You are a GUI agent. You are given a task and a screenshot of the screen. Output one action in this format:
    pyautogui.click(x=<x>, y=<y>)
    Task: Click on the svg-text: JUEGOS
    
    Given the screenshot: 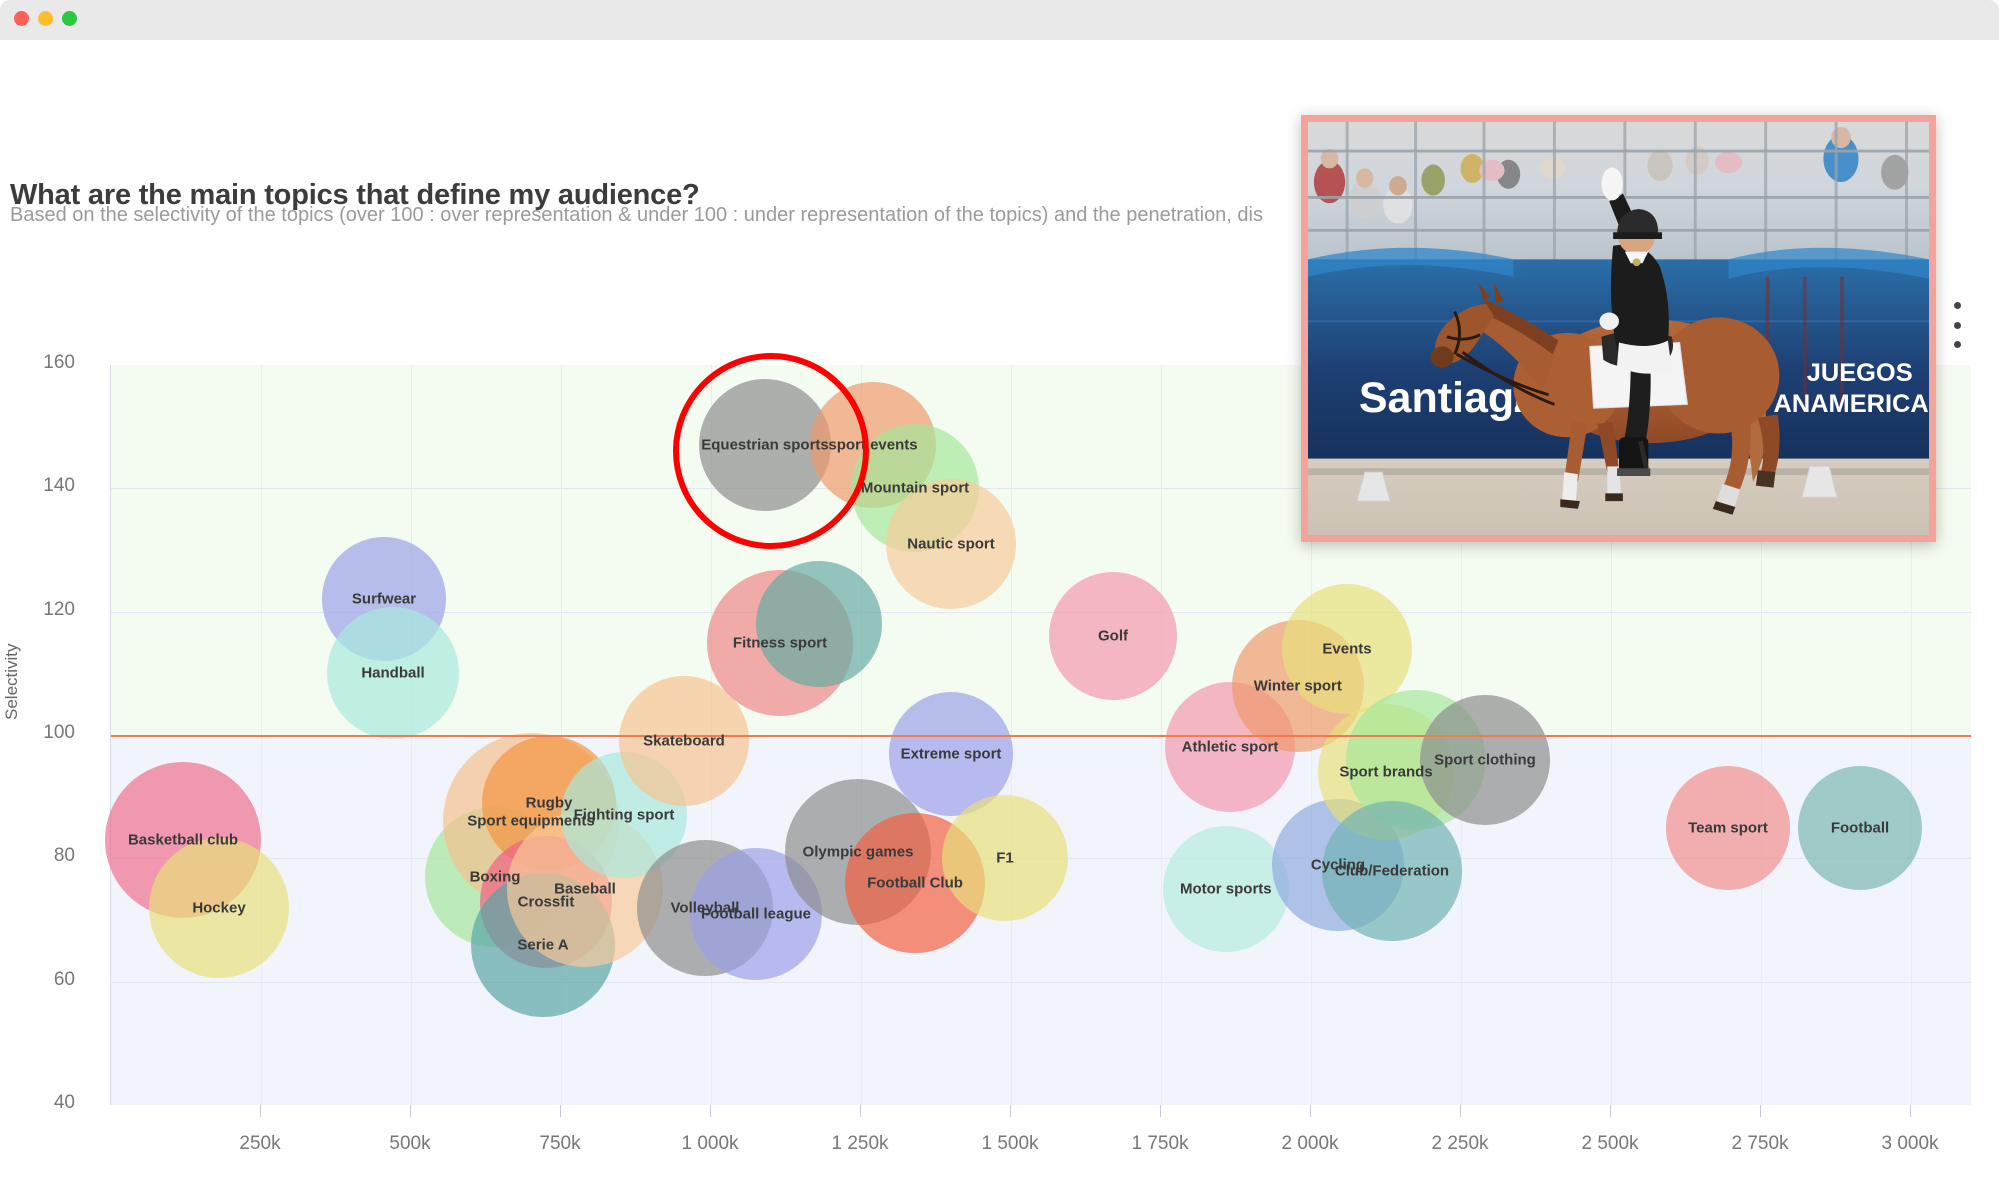 What is the action you would take?
    pyautogui.click(x=1860, y=373)
    